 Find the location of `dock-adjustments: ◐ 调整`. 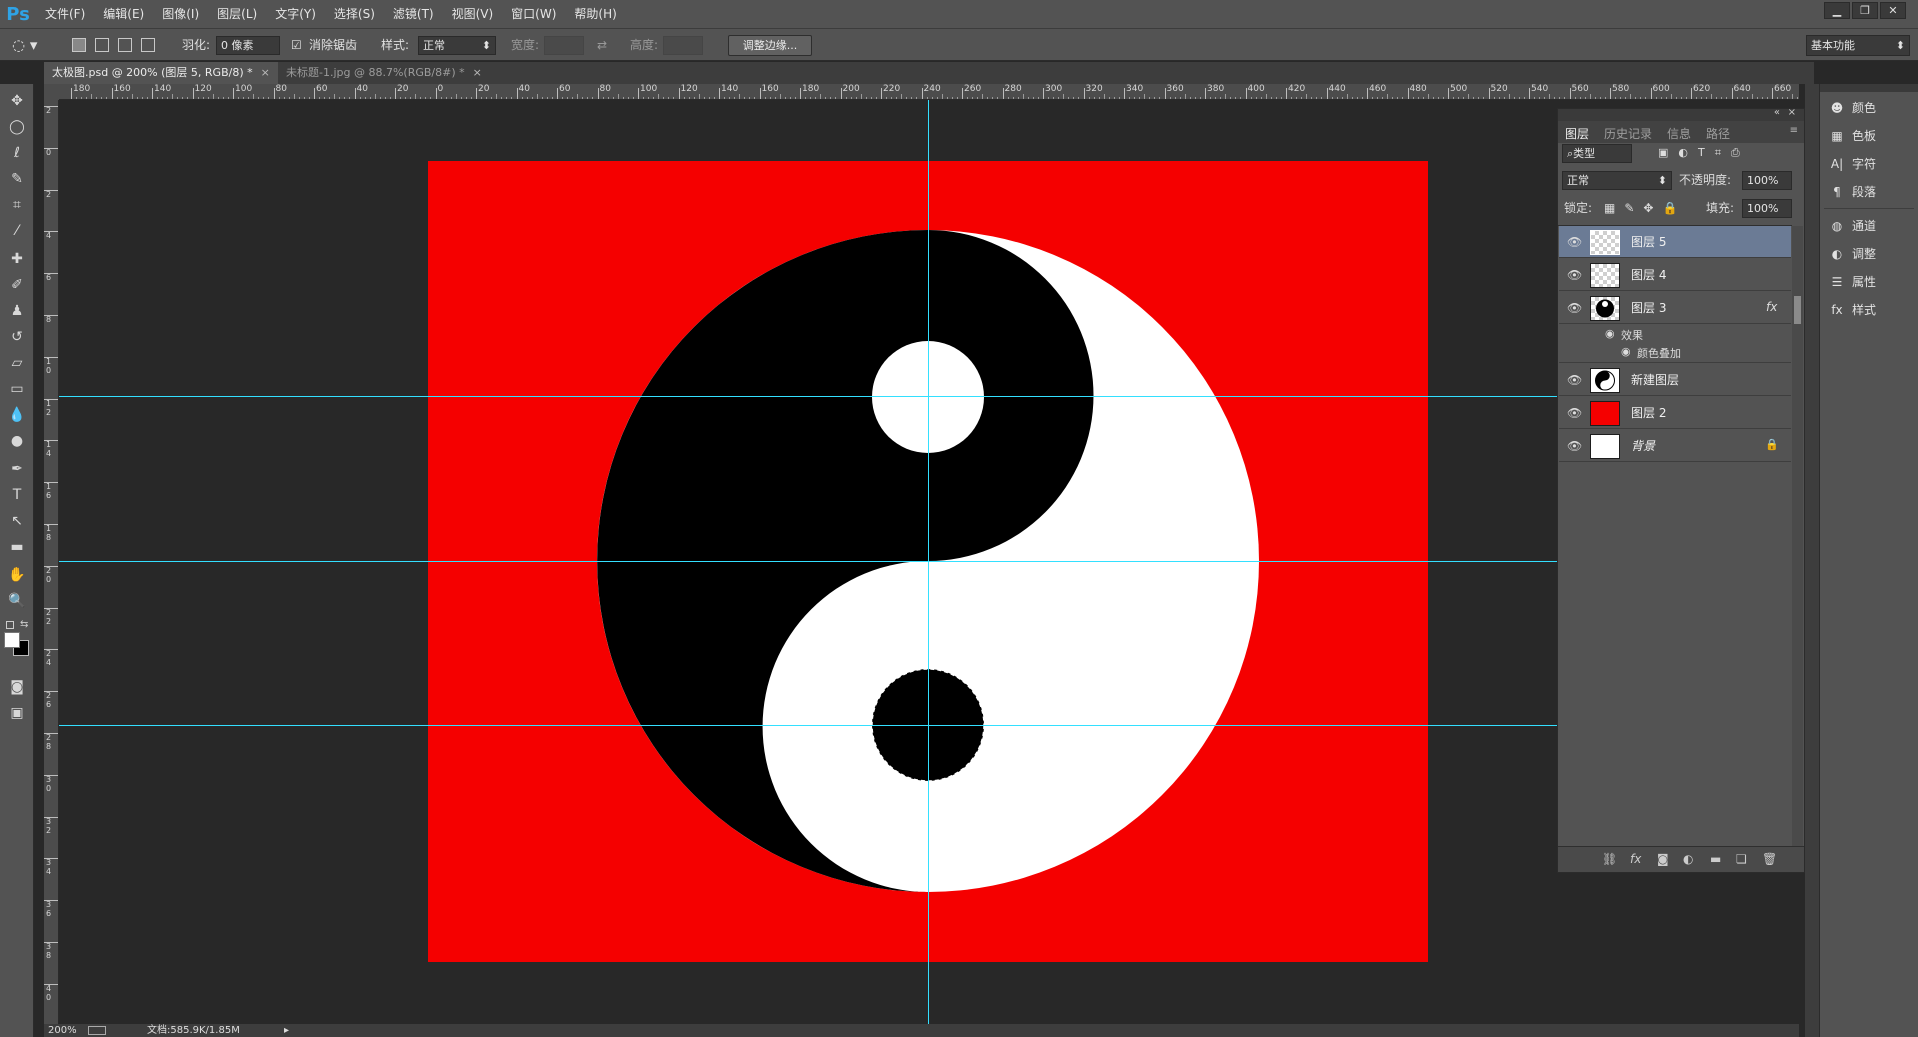

dock-adjustments: ◐ 调整 is located at coordinates (1852, 254).